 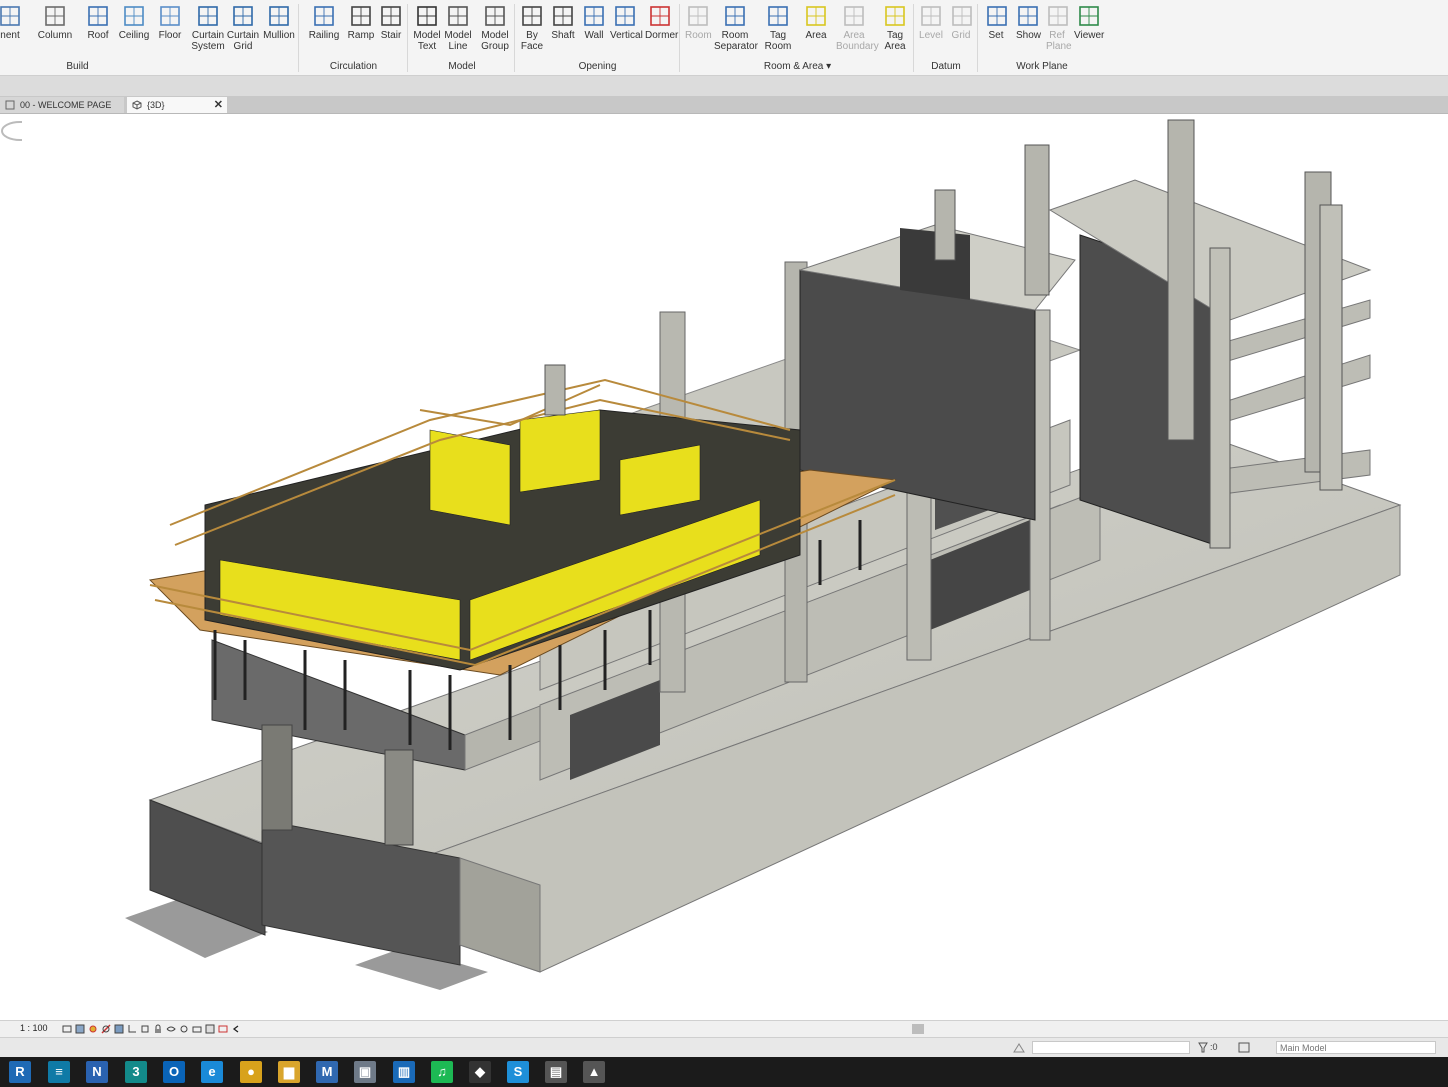 I want to click on panel-label-build: Build, so click(x=77, y=66).